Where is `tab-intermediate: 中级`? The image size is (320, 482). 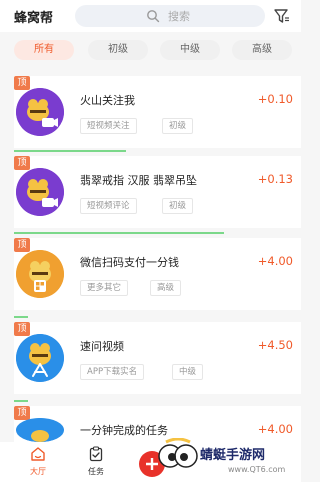 tab-intermediate: 中级 is located at coordinates (190, 50).